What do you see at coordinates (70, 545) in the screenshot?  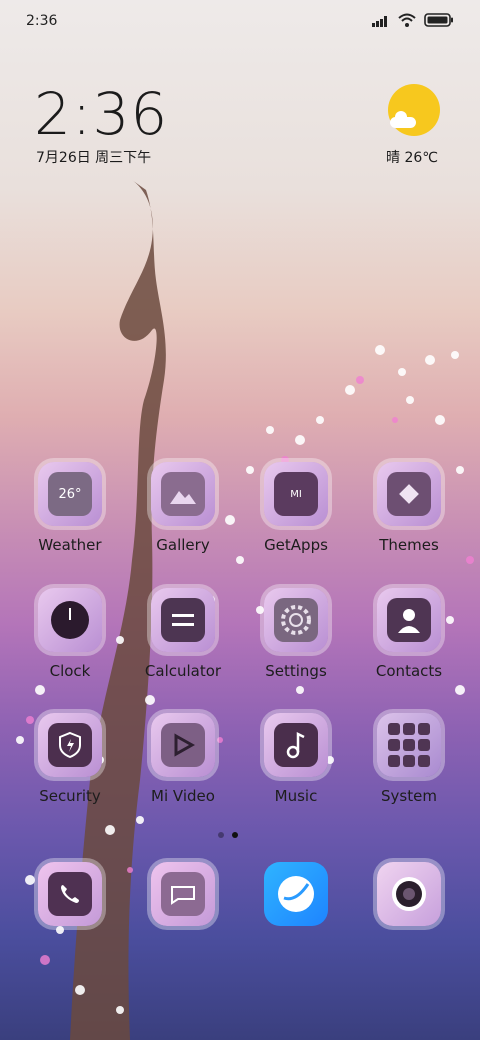 I see `app-label: Weather` at bounding box center [70, 545].